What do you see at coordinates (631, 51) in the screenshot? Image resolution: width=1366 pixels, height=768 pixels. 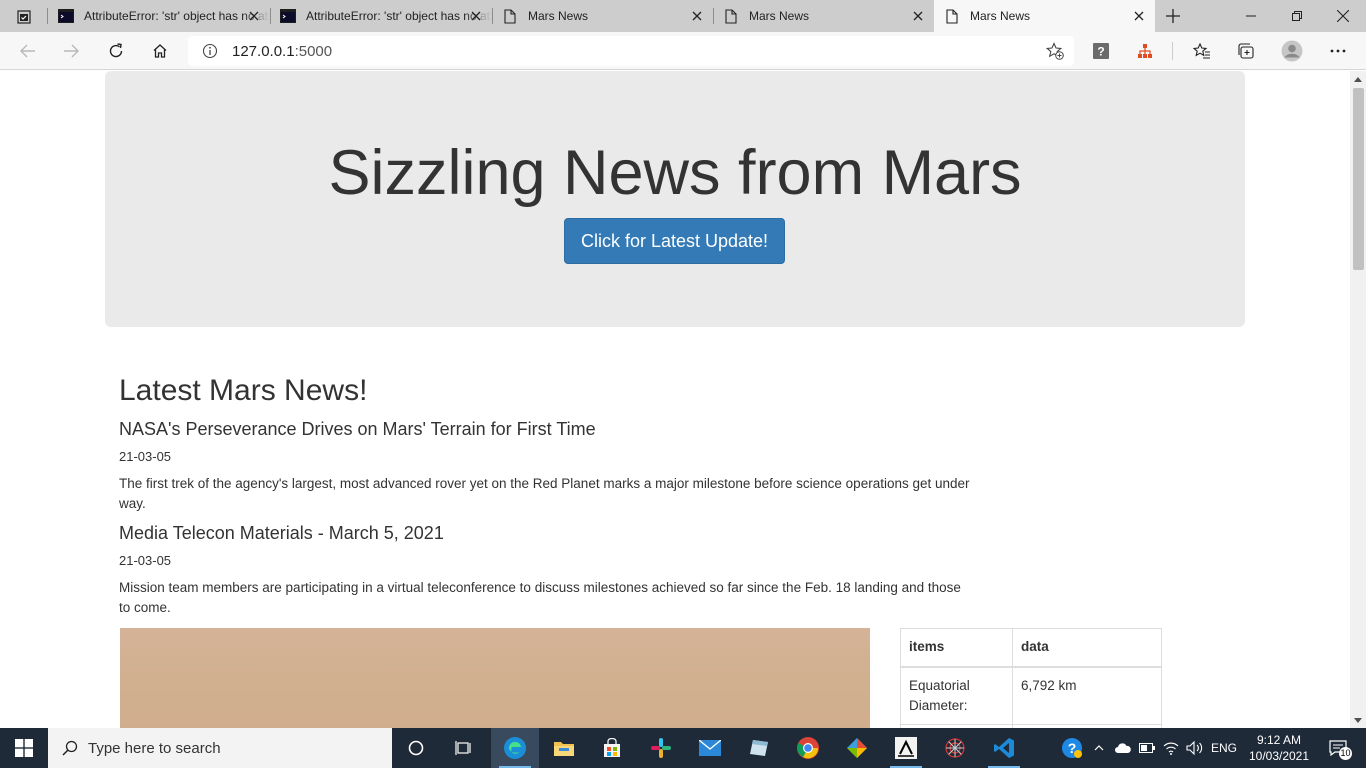 I see `address-bar: 127.0.0.1:5000` at bounding box center [631, 51].